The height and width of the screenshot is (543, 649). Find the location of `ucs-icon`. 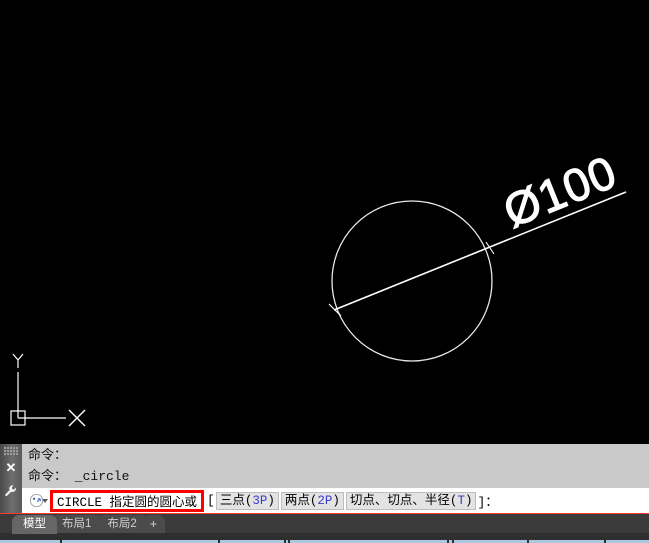

ucs-icon is located at coordinates (38, 389).